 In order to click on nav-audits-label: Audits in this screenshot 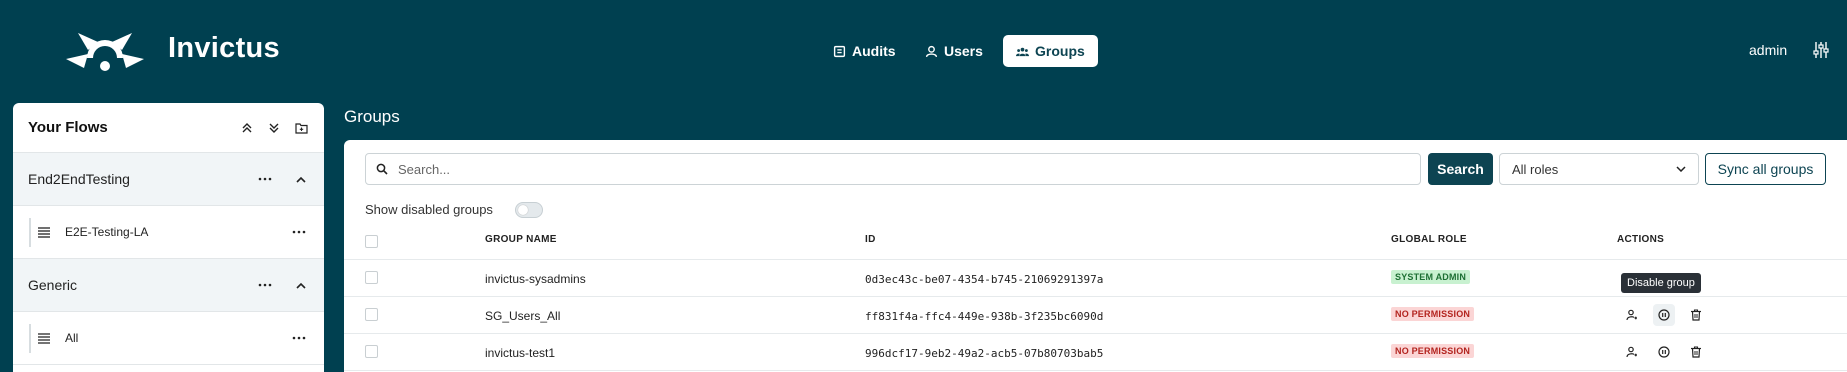, I will do `click(874, 51)`.